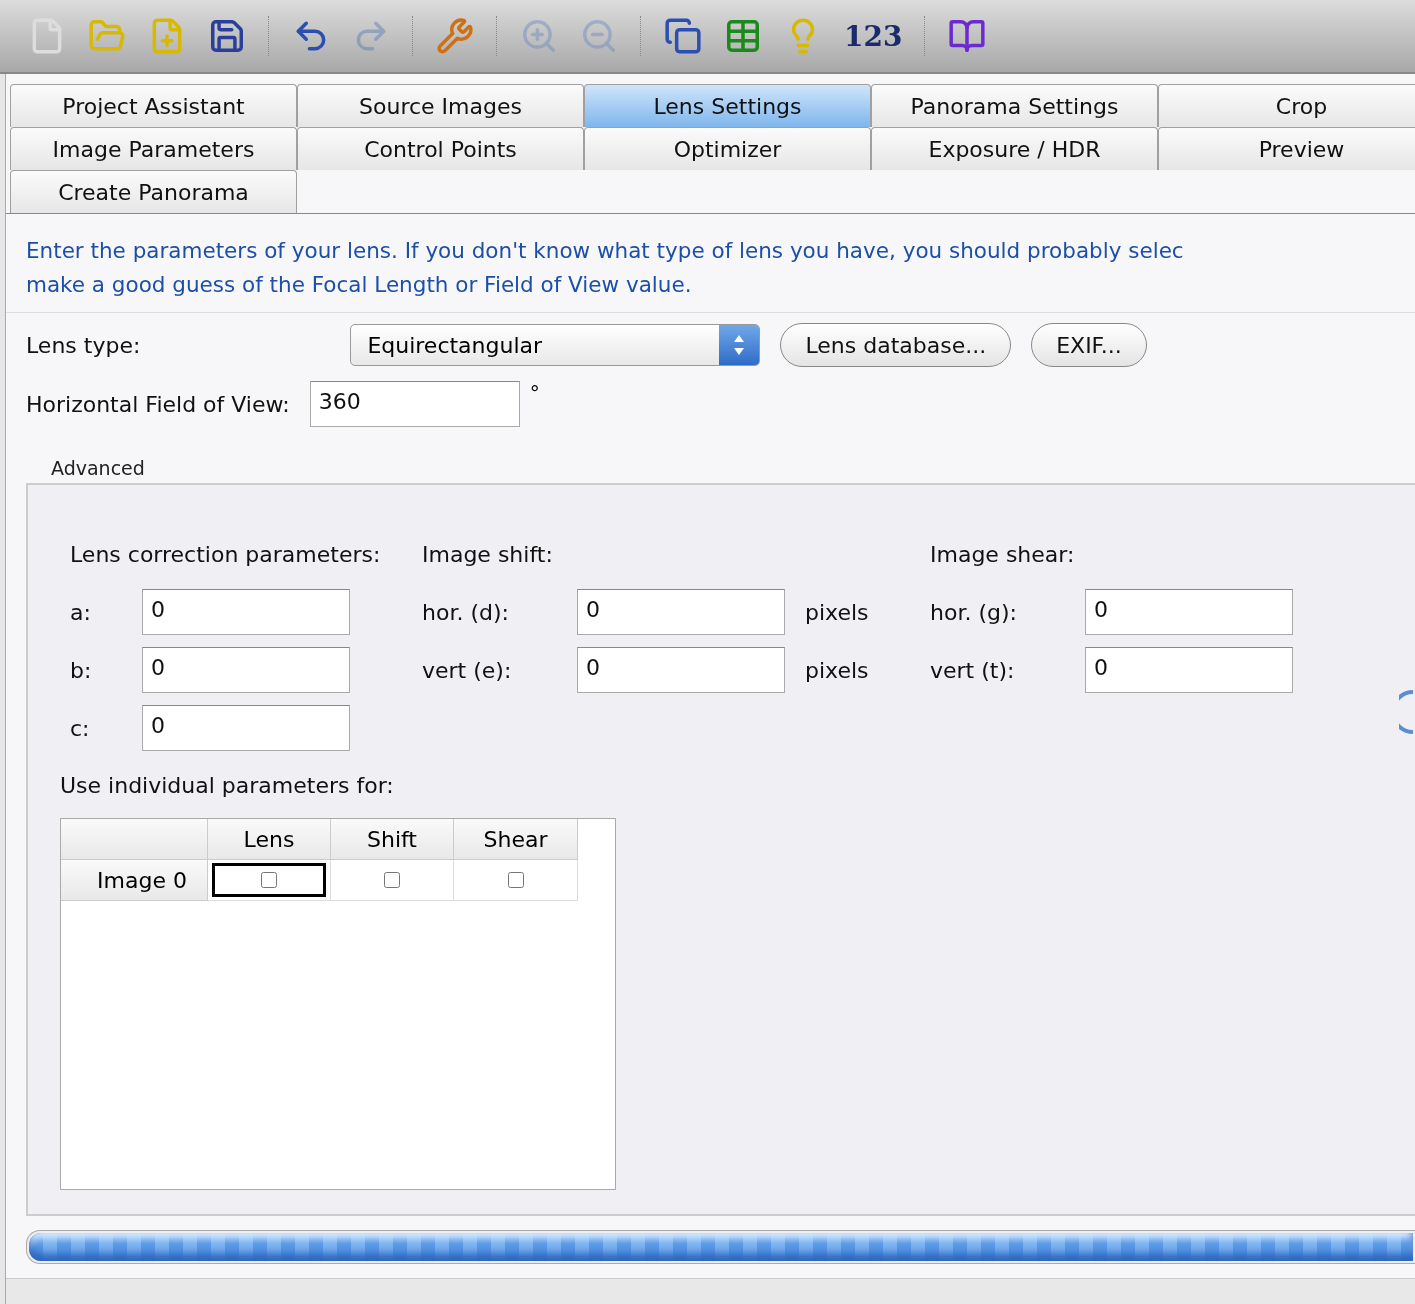  What do you see at coordinates (440, 148) in the screenshot?
I see `tab: Control Points` at bounding box center [440, 148].